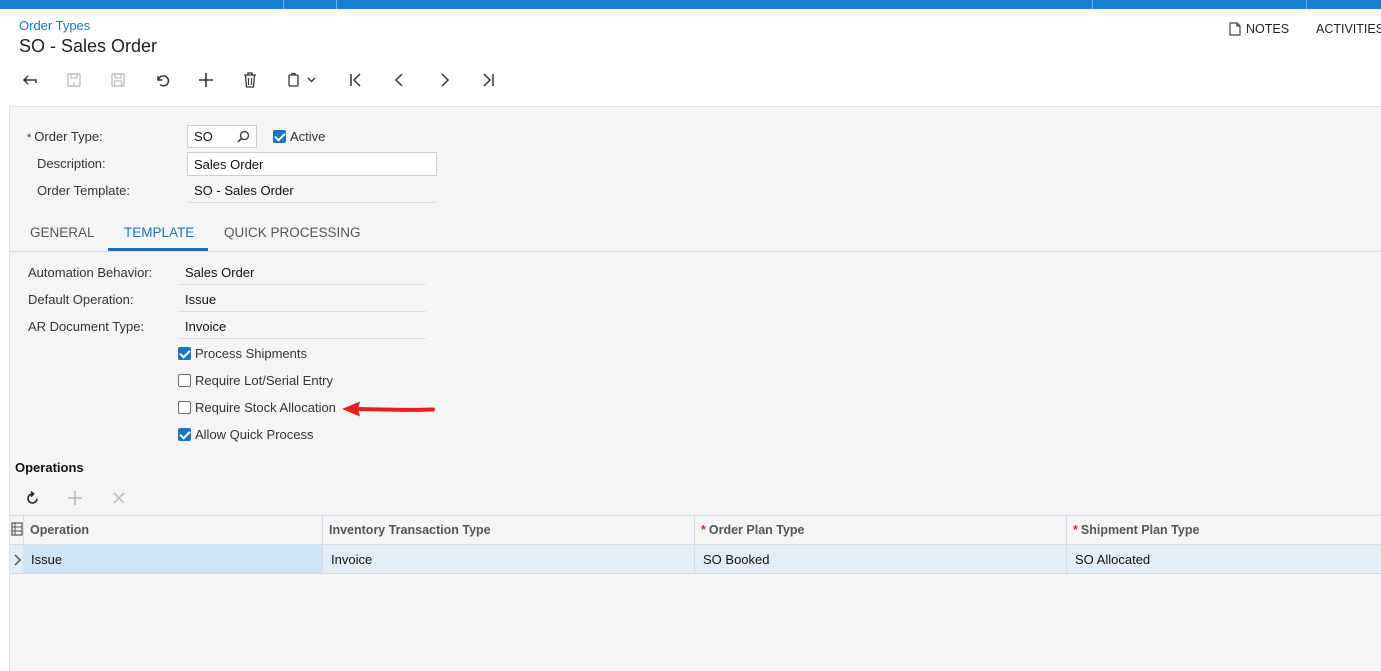 This screenshot has width=1381, height=671. I want to click on last-record-button, so click(488, 80).